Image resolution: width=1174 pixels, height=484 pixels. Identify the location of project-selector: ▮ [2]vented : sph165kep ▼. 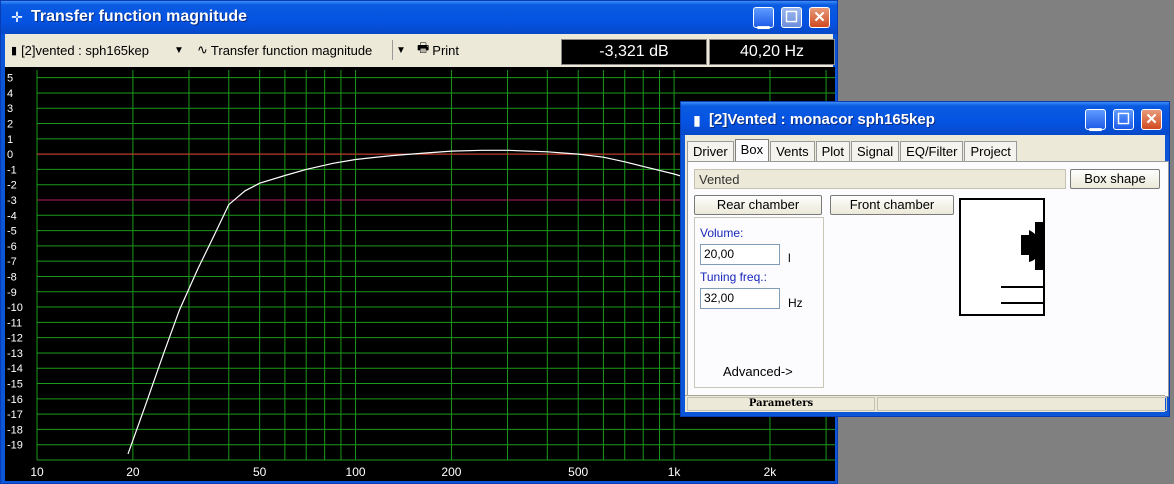
(99, 50).